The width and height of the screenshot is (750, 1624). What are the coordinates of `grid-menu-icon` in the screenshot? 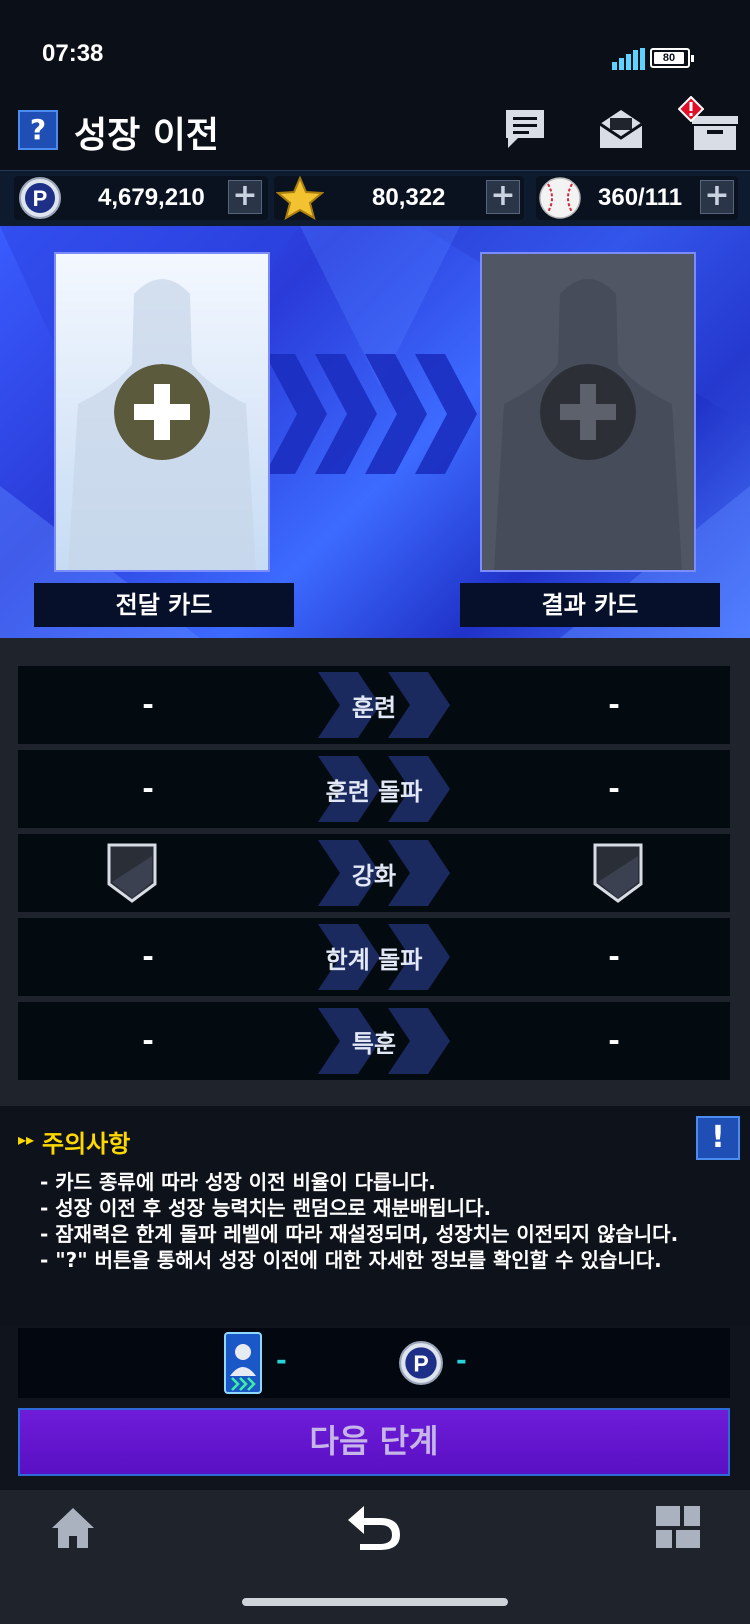 It's located at (678, 1527).